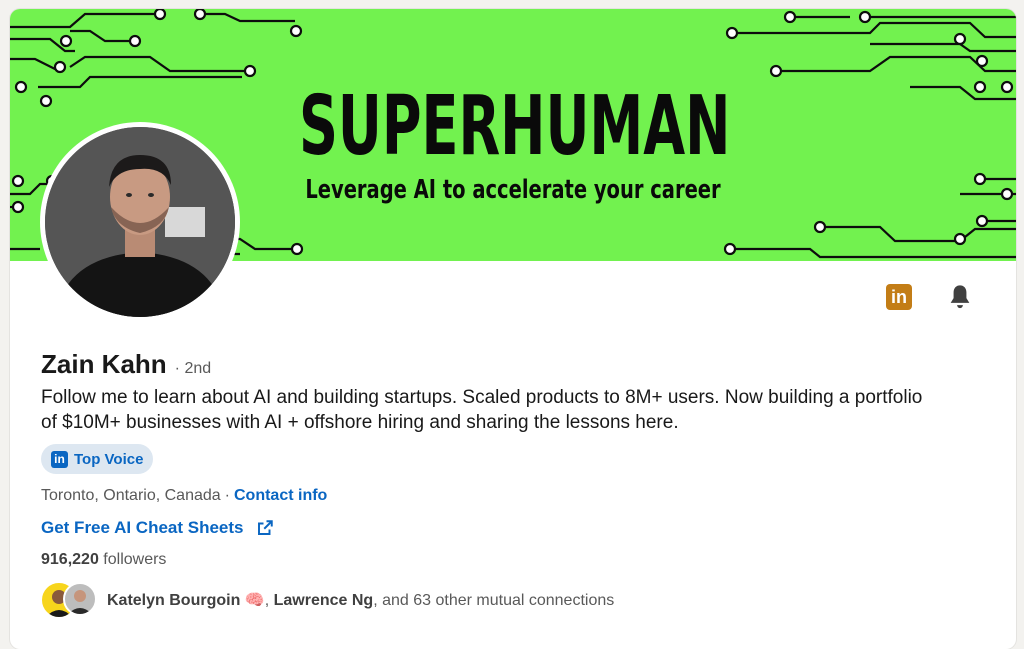 This screenshot has height=649, width=1024. What do you see at coordinates (254, 600) in the screenshot?
I see `brain-emoji: 🧠` at bounding box center [254, 600].